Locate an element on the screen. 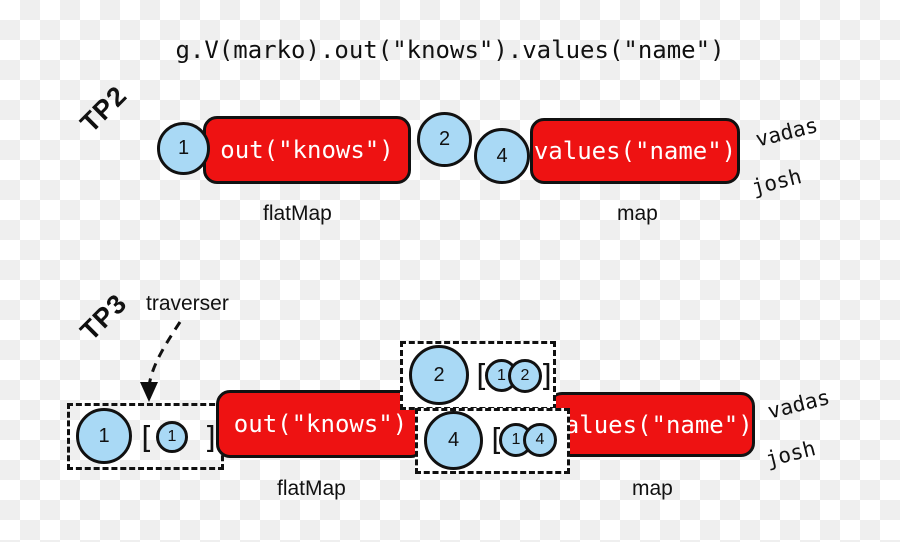  tp3-step-label-flatmap: flatMap is located at coordinates (311, 488).